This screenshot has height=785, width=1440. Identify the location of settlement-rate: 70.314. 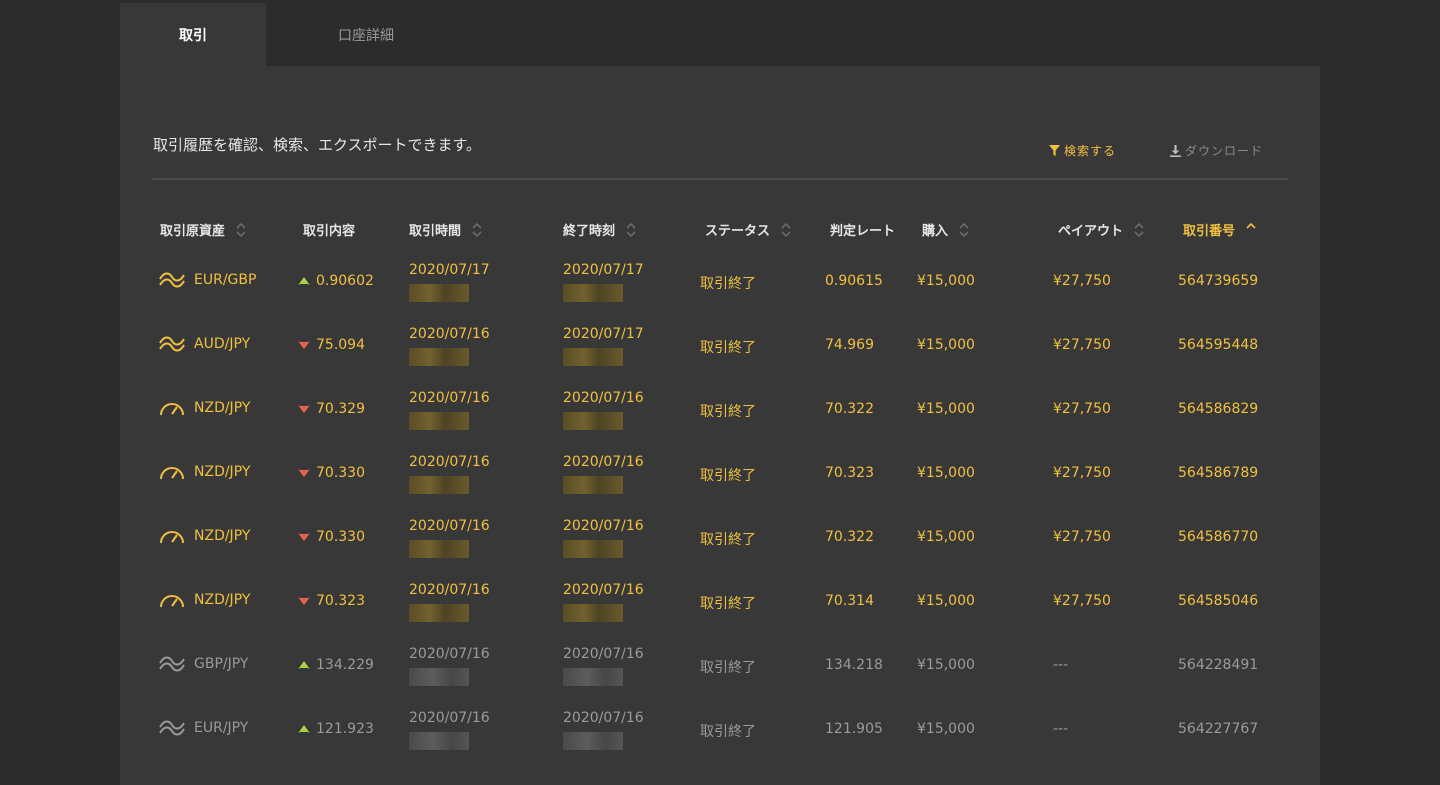
(849, 601).